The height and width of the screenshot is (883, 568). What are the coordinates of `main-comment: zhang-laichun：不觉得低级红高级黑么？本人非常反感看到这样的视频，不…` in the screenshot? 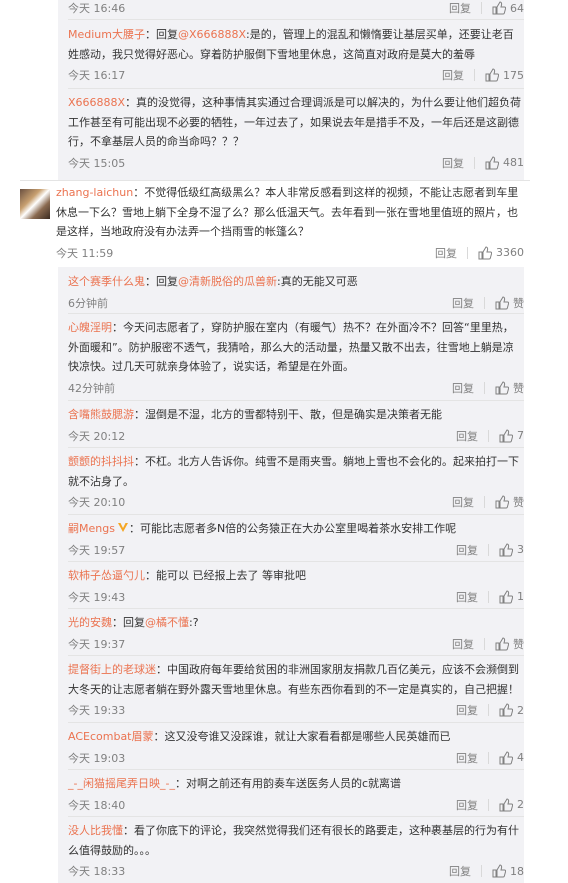 It's located at (290, 221).